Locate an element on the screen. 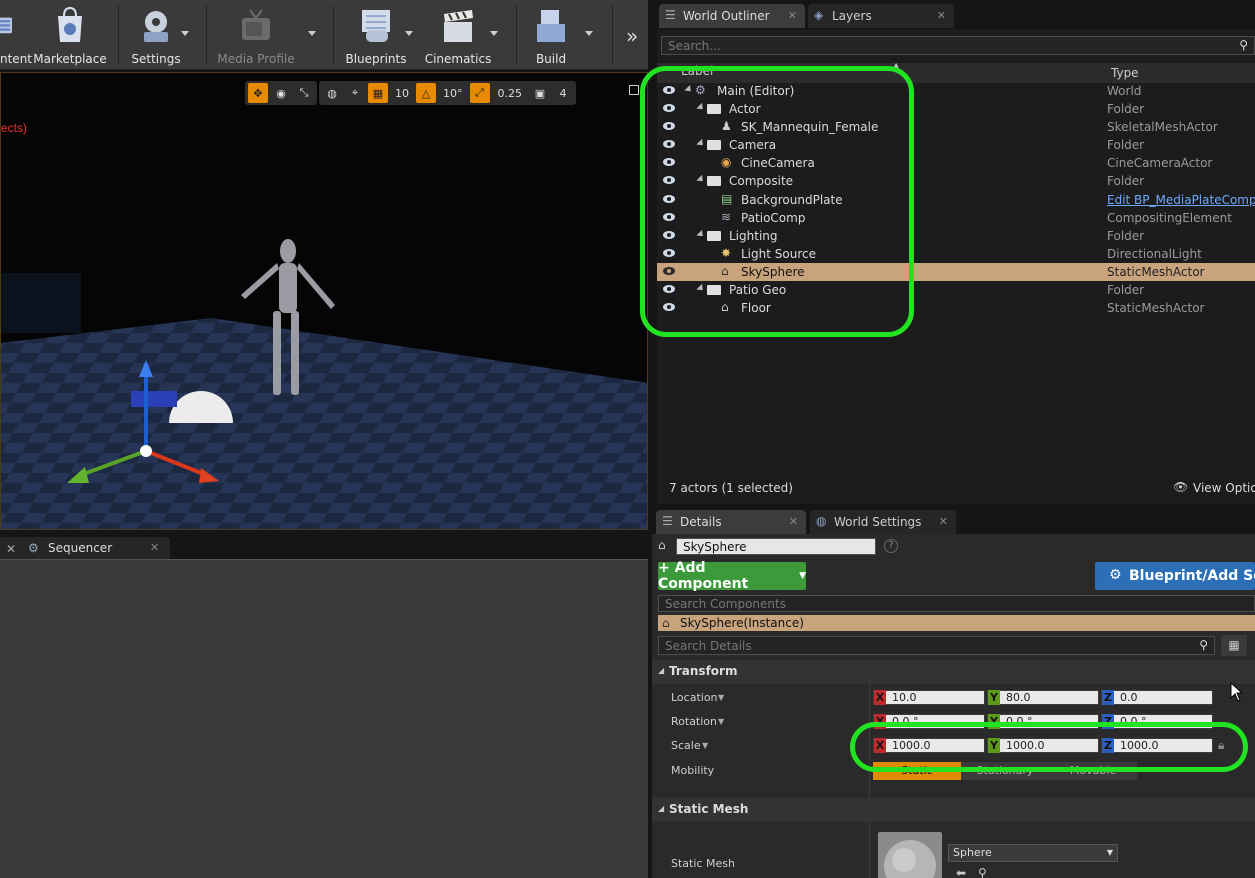 The image size is (1255, 878). toolbar-media-profile-button: Media Profile is located at coordinates (256, 35).